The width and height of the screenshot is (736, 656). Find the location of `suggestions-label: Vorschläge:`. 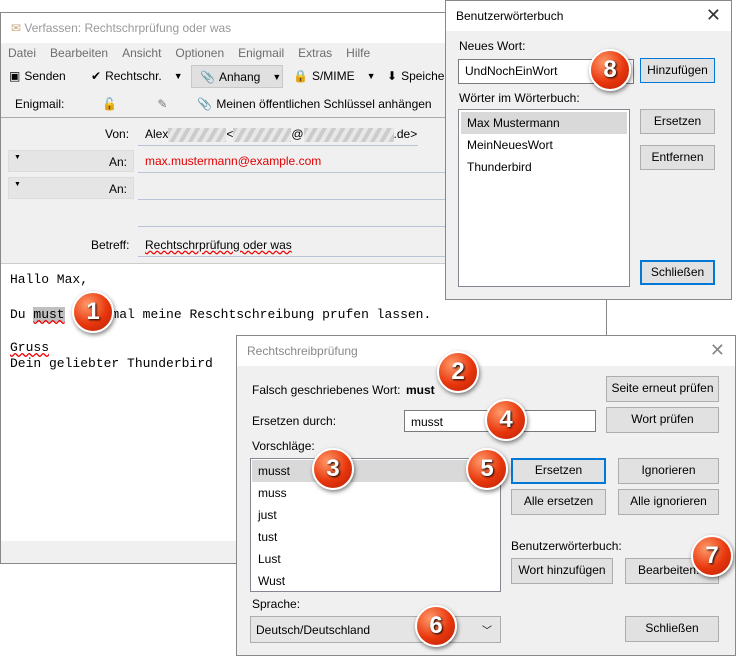

suggestions-label: Vorschläge: is located at coordinates (283, 446).